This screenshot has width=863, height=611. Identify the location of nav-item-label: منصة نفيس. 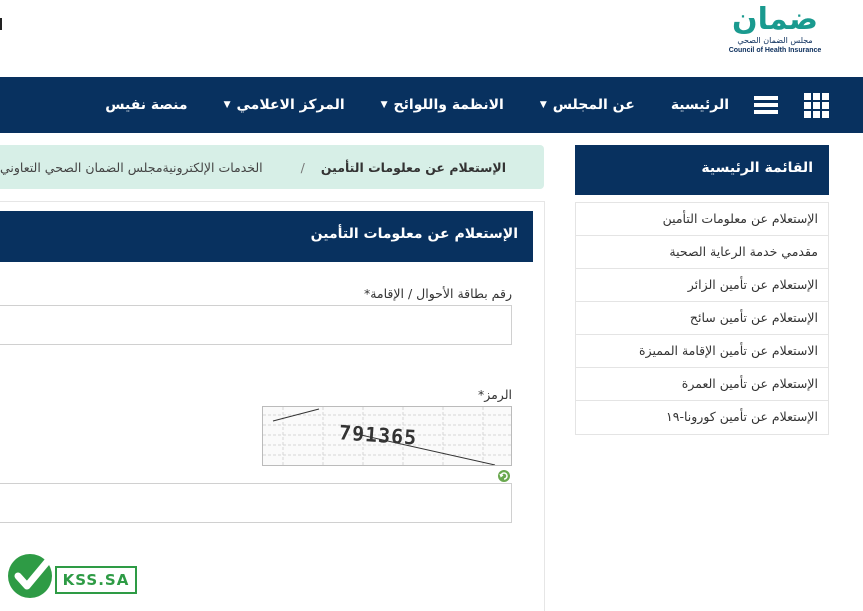
(146, 105).